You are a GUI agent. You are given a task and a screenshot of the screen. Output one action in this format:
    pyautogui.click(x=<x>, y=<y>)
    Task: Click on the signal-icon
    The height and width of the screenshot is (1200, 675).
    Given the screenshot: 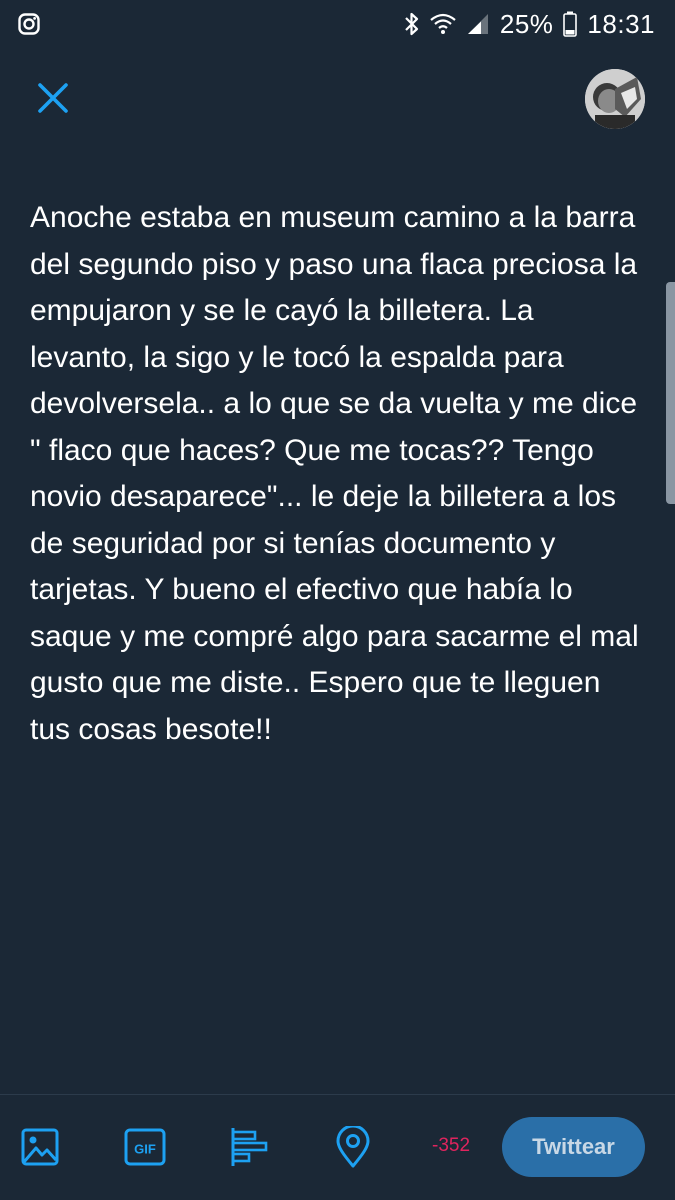 What is the action you would take?
    pyautogui.click(x=478, y=24)
    